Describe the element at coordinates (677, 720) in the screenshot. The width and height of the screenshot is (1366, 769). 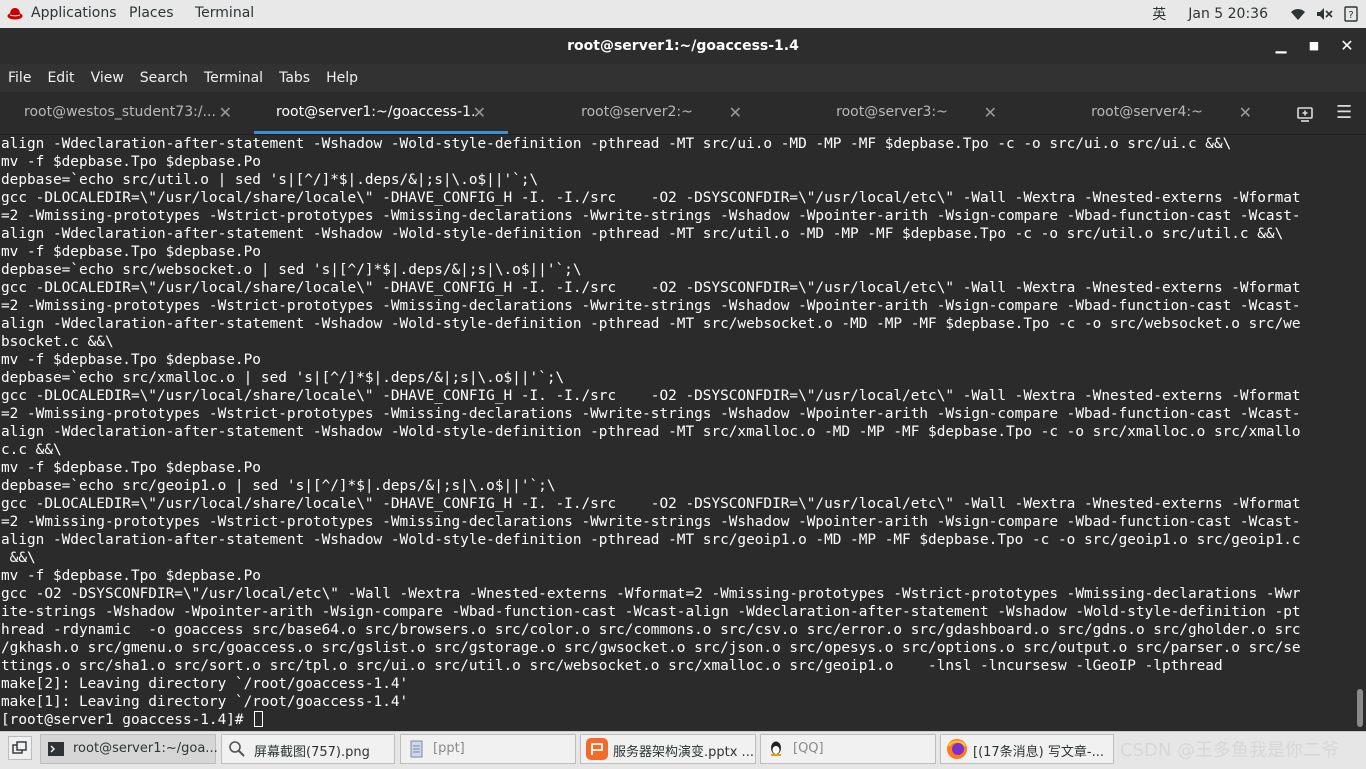
I see `prompt-line: [root@server1 goaccess-1.4]#` at that location.